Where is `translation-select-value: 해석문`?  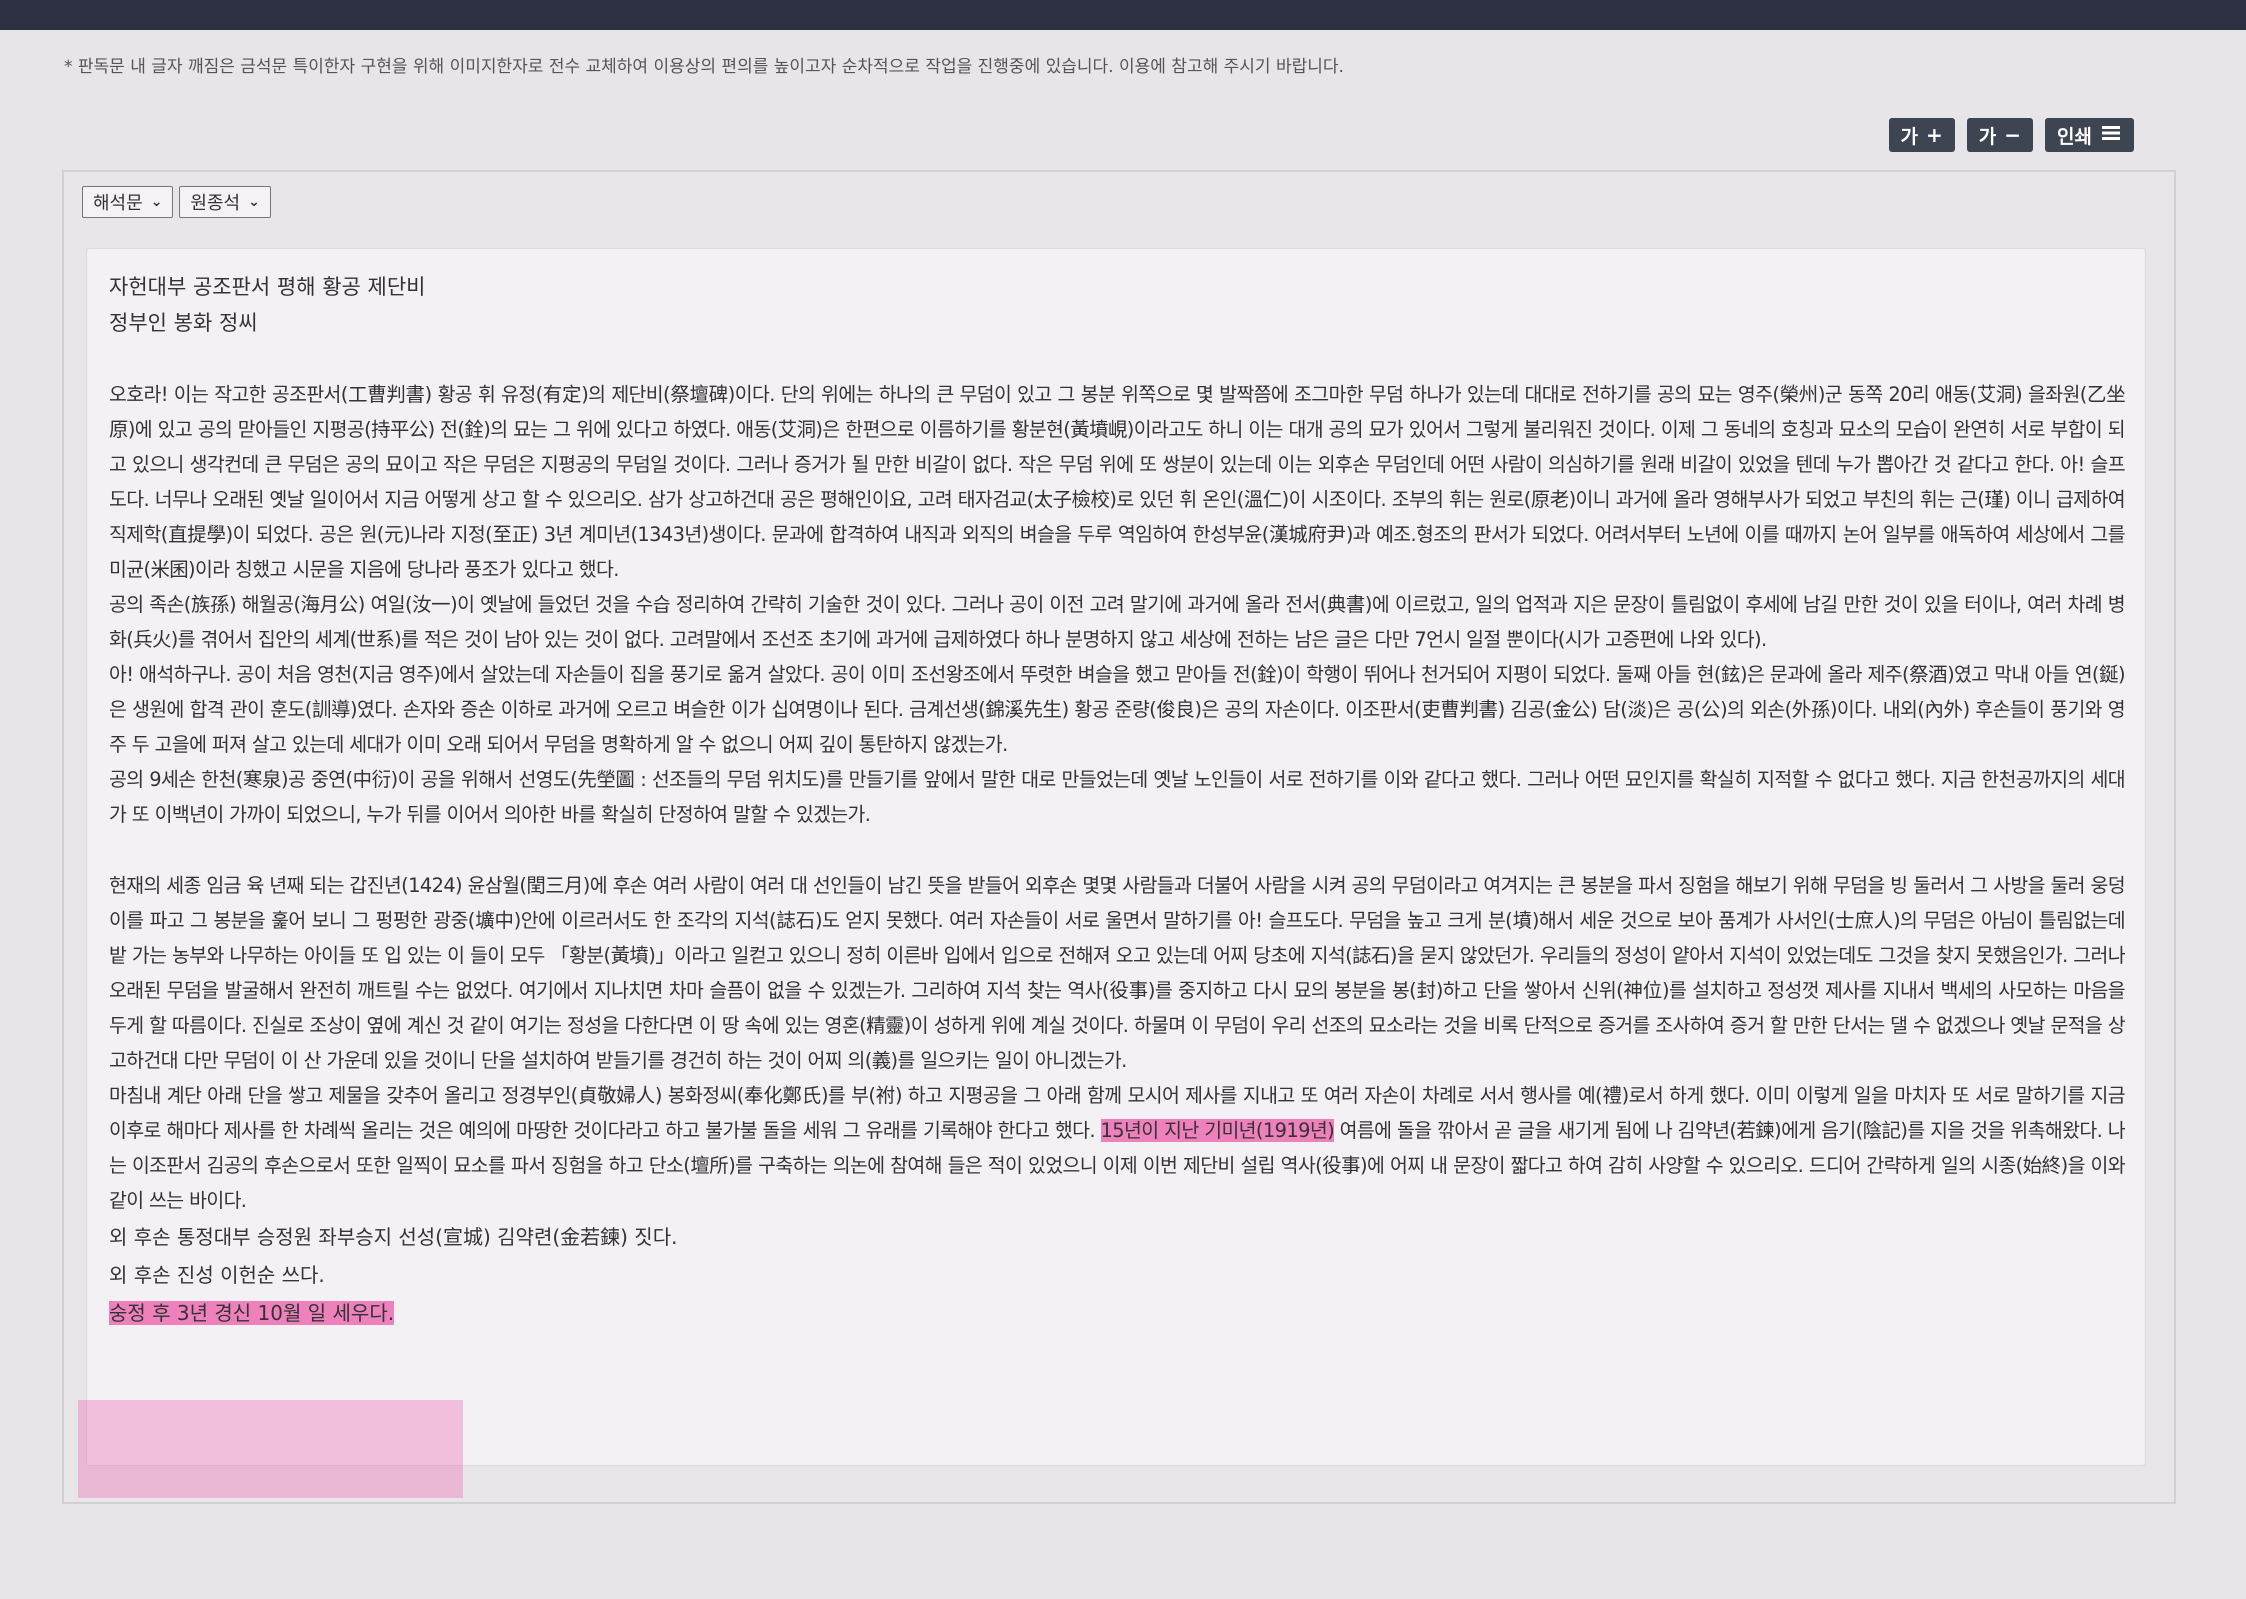
translation-select-value: 해석문 is located at coordinates (118, 203).